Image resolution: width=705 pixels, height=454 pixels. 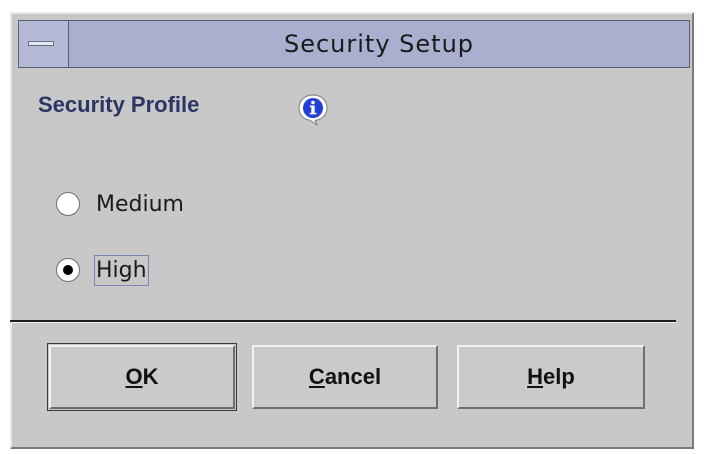 I want to click on radio-option-medium: Medium, so click(x=121, y=204).